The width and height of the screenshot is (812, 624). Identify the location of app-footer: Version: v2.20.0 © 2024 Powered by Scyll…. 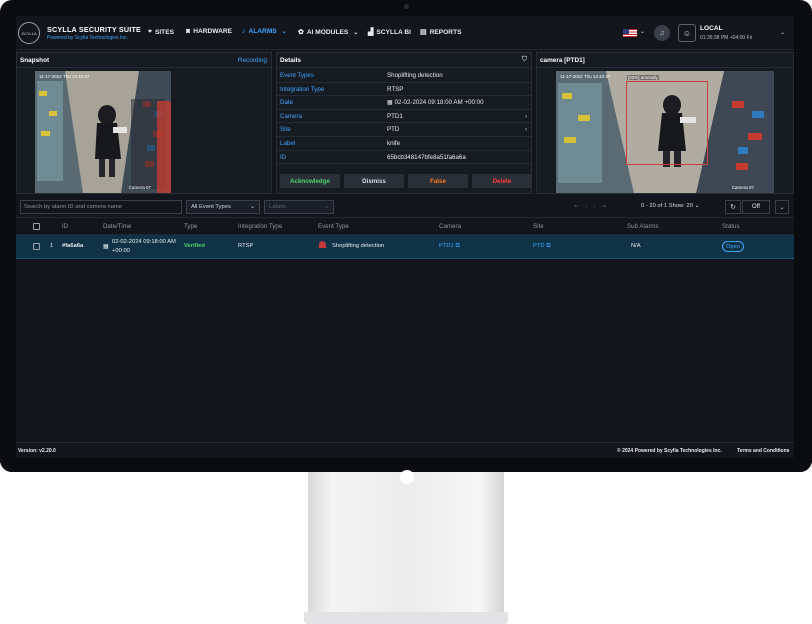
(405, 450).